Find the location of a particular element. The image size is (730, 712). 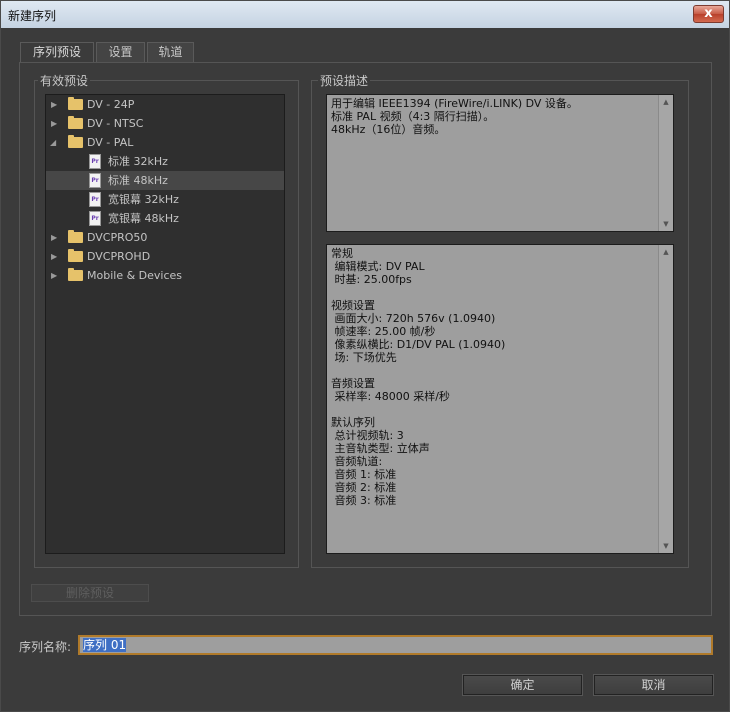

tree-item-standard-48khz: Pr 标准 48kHz is located at coordinates (165, 180).